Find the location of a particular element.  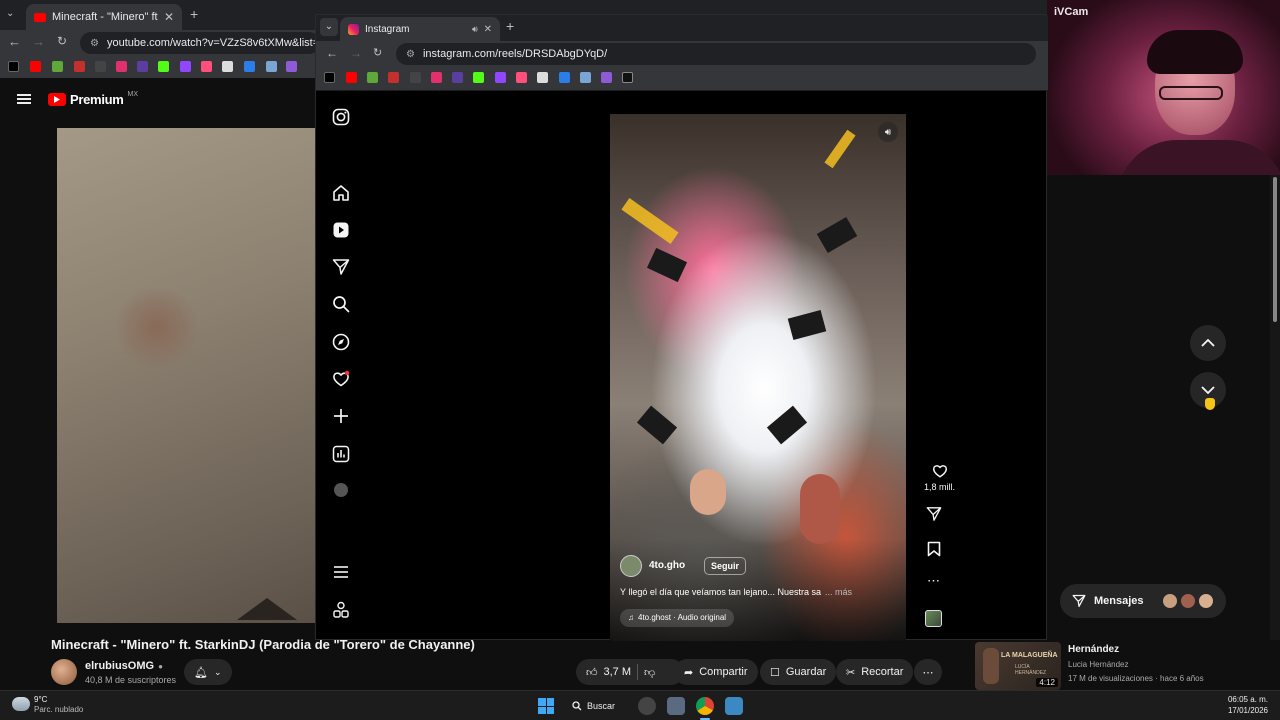

tab-youtube: Minecraft - "Minero" ft. Starkin ✕ is located at coordinates (104, 17).